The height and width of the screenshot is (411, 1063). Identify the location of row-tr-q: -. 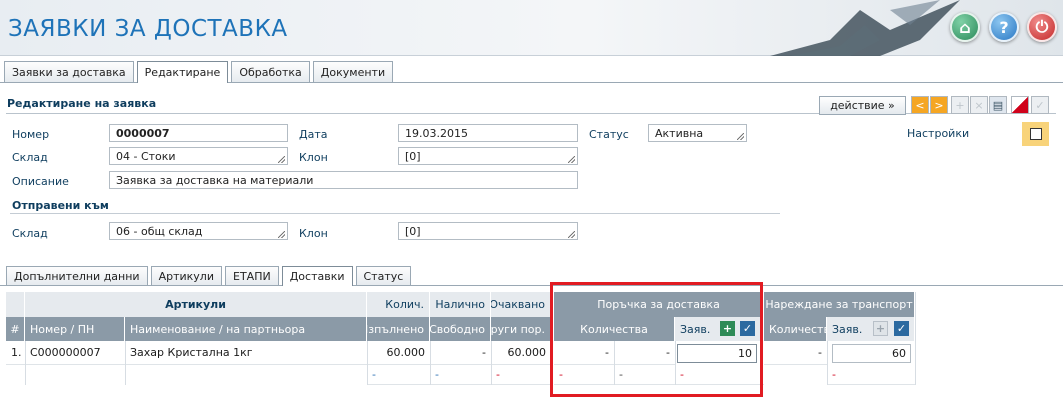
(795, 353).